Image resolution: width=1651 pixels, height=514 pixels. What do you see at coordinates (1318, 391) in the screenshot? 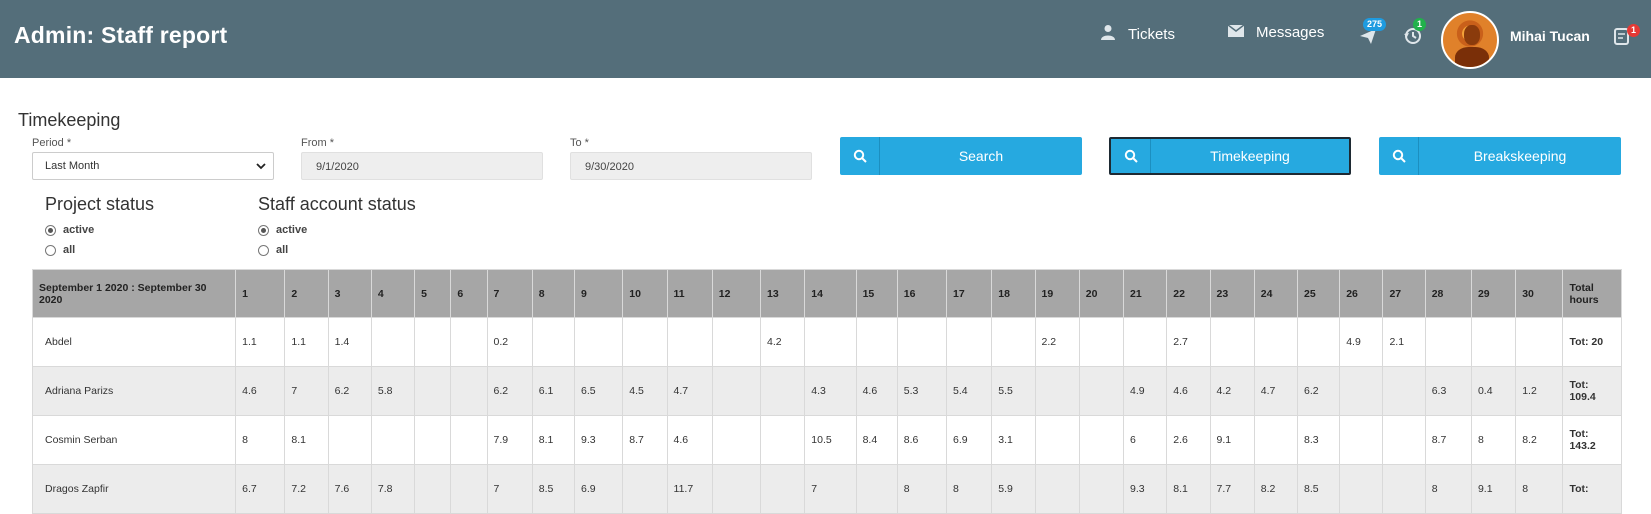
I see `hours-cell: 6.2` at bounding box center [1318, 391].